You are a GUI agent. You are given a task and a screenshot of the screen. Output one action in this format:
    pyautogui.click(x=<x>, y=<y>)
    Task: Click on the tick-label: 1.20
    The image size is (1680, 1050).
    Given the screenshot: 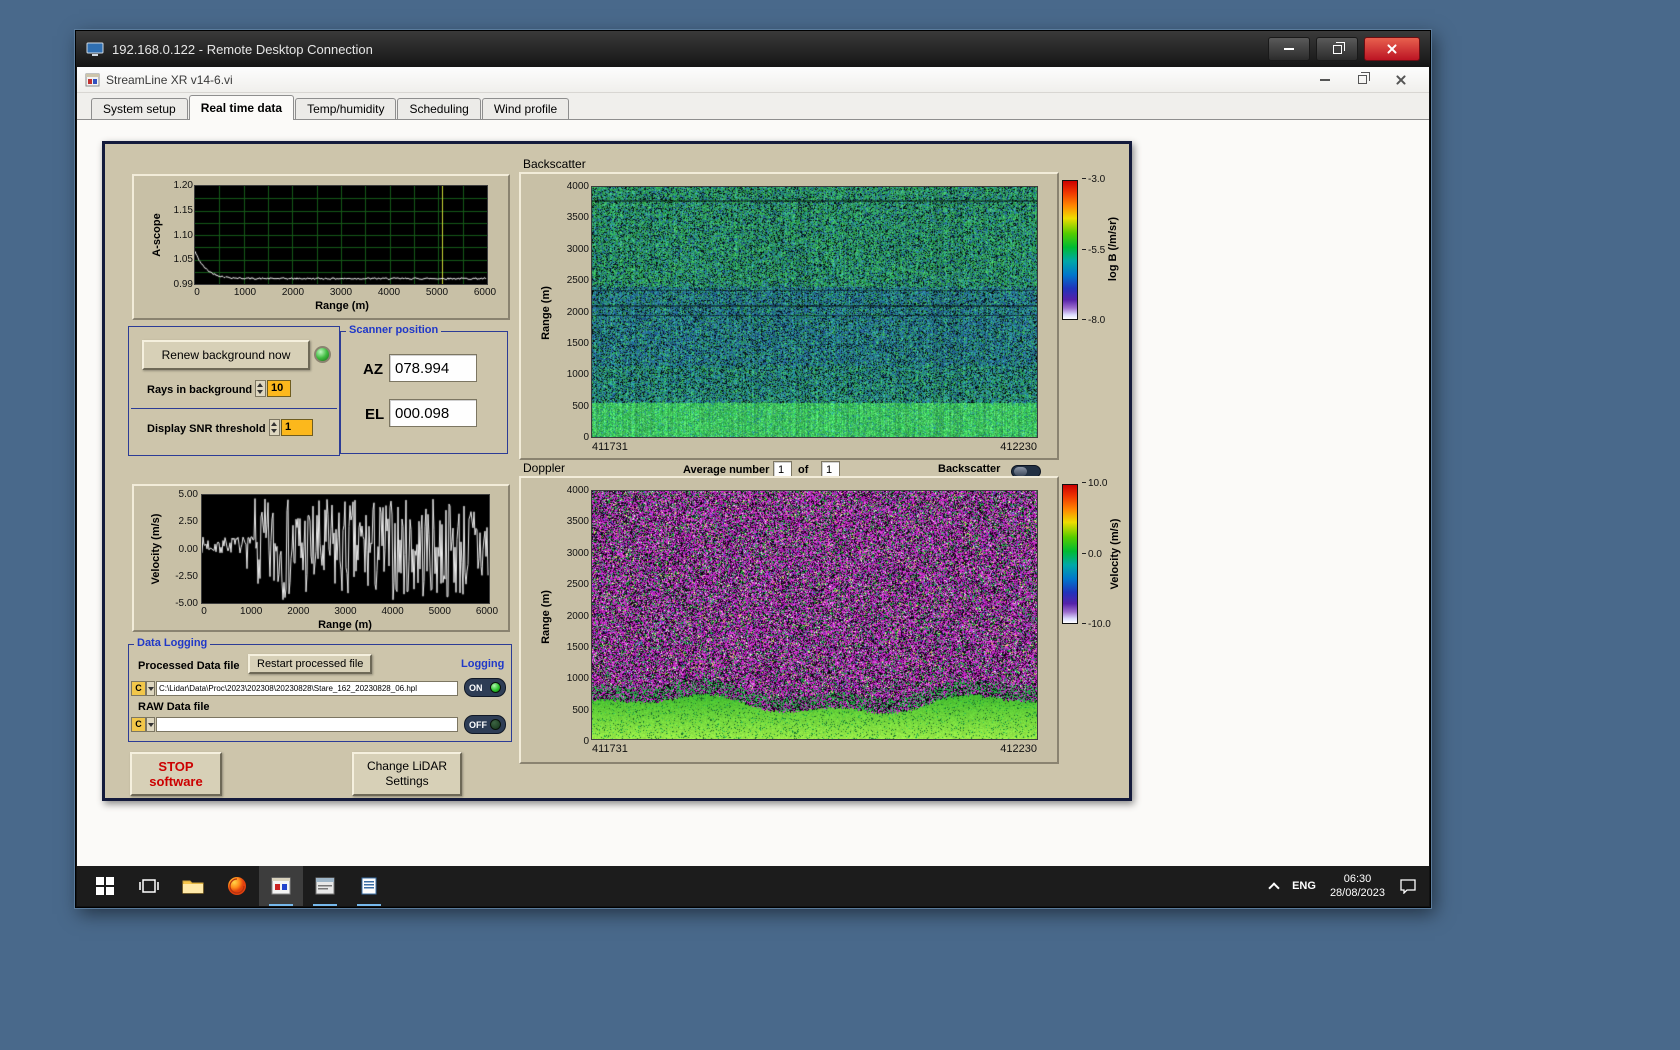 What is the action you would take?
    pyautogui.click(x=183, y=185)
    